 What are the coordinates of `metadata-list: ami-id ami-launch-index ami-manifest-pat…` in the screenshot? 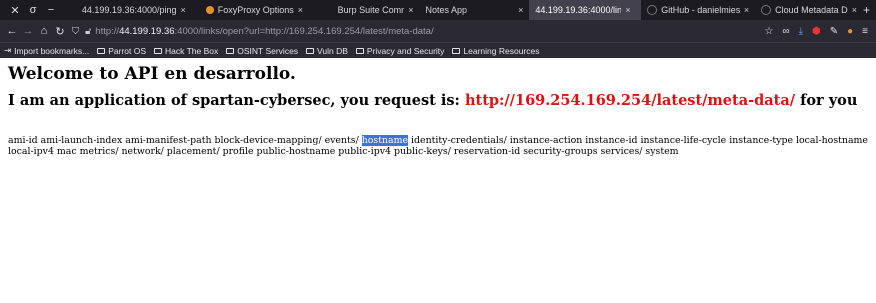 It's located at (439, 146).